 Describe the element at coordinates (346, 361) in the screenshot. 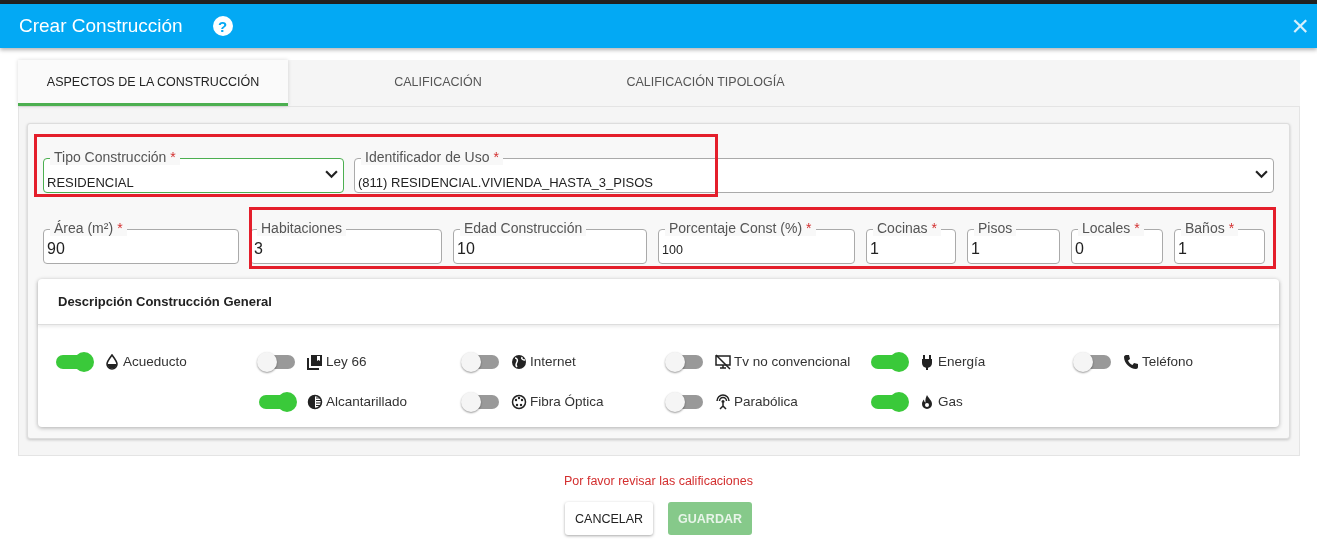

I see `service-label: Ley 66` at that location.